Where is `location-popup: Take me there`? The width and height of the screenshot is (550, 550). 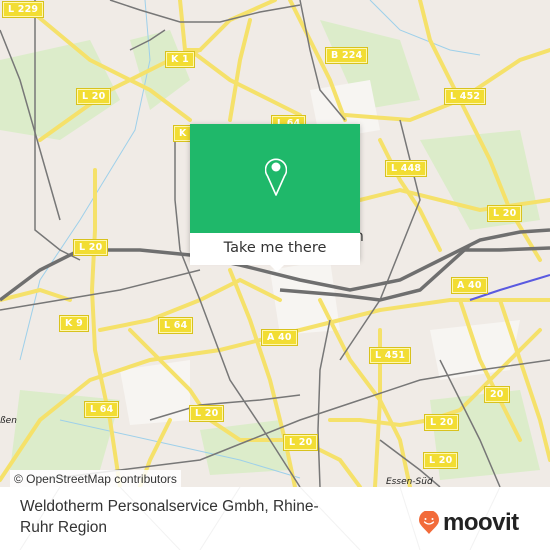 location-popup: Take me there is located at coordinates (275, 198).